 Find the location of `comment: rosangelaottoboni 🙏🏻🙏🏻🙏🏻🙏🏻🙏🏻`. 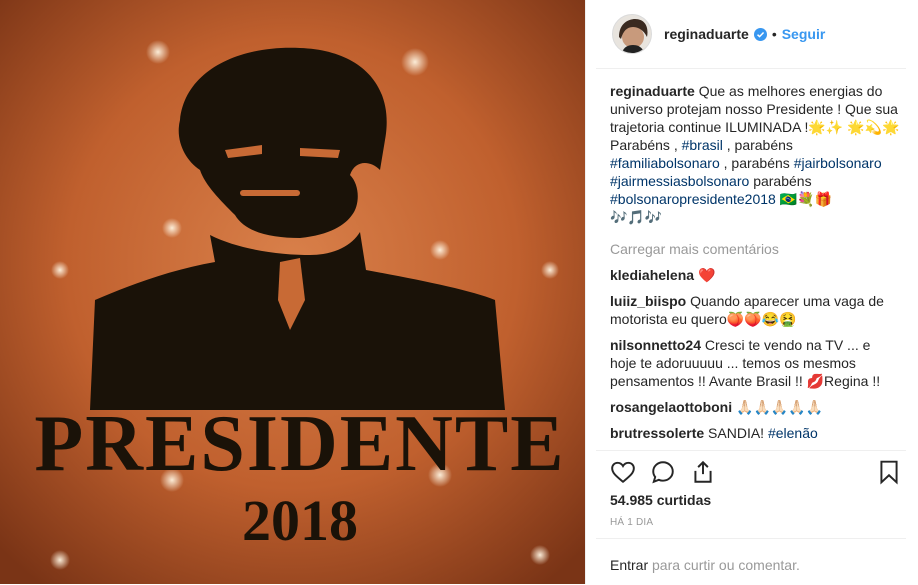

comment: rosangelaottoboni 🙏🏻🙏🏻🙏🏻🙏🏻🙏🏻 is located at coordinates (755, 407).